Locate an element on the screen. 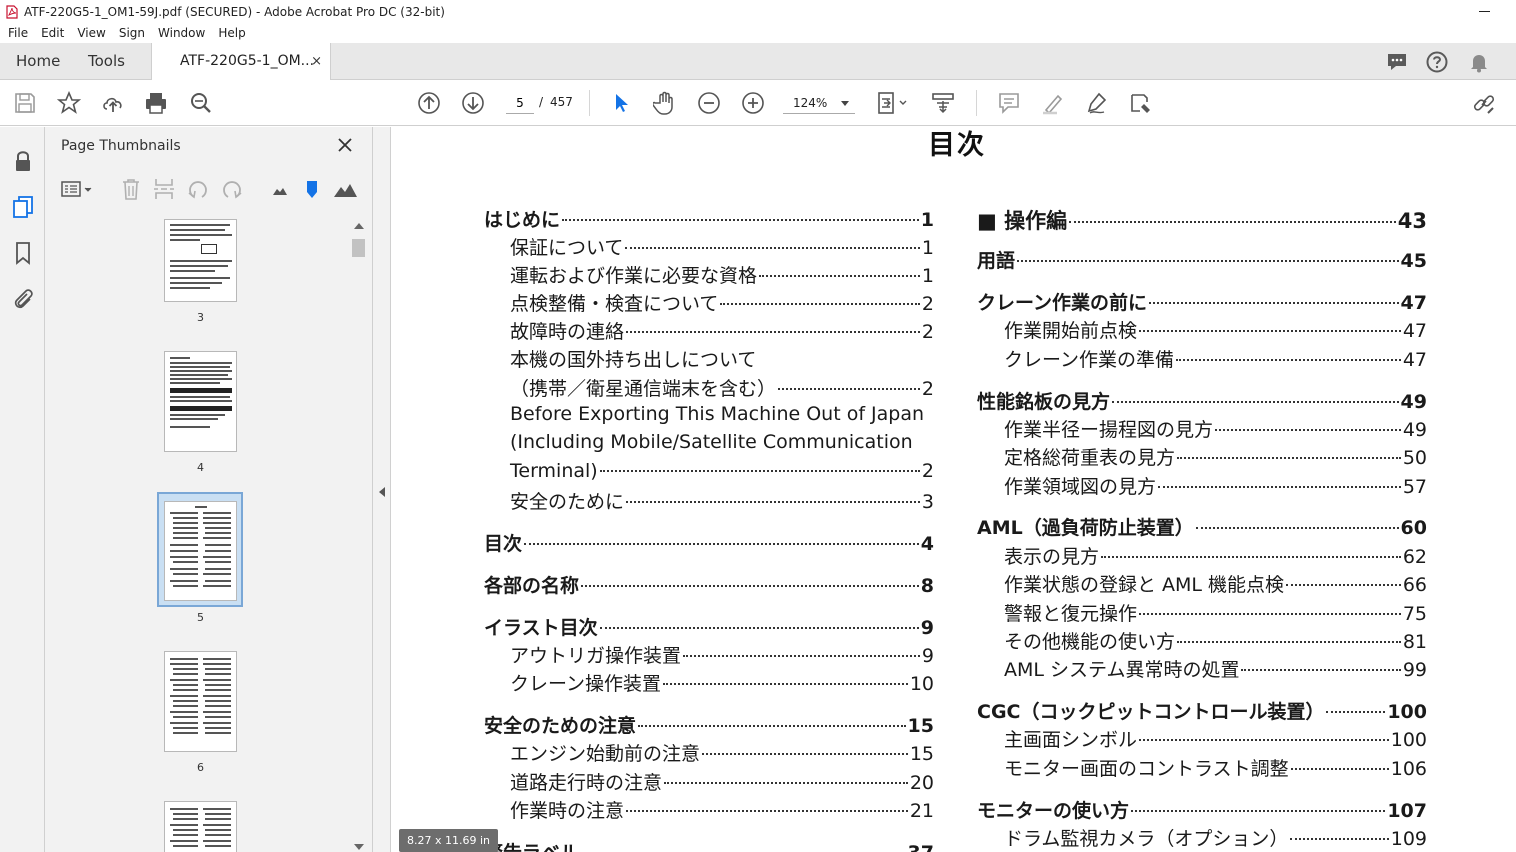 This screenshot has width=1516, height=852. toc-entry: モニター画面のコントラスト調整 106 is located at coordinates (1215, 767).